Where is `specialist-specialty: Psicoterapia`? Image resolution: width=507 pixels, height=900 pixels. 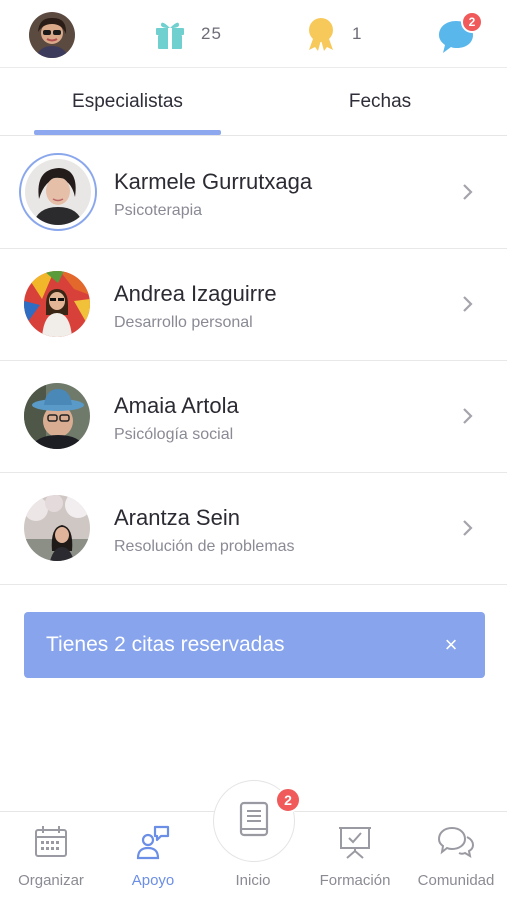 specialist-specialty: Psicoterapia is located at coordinates (158, 210).